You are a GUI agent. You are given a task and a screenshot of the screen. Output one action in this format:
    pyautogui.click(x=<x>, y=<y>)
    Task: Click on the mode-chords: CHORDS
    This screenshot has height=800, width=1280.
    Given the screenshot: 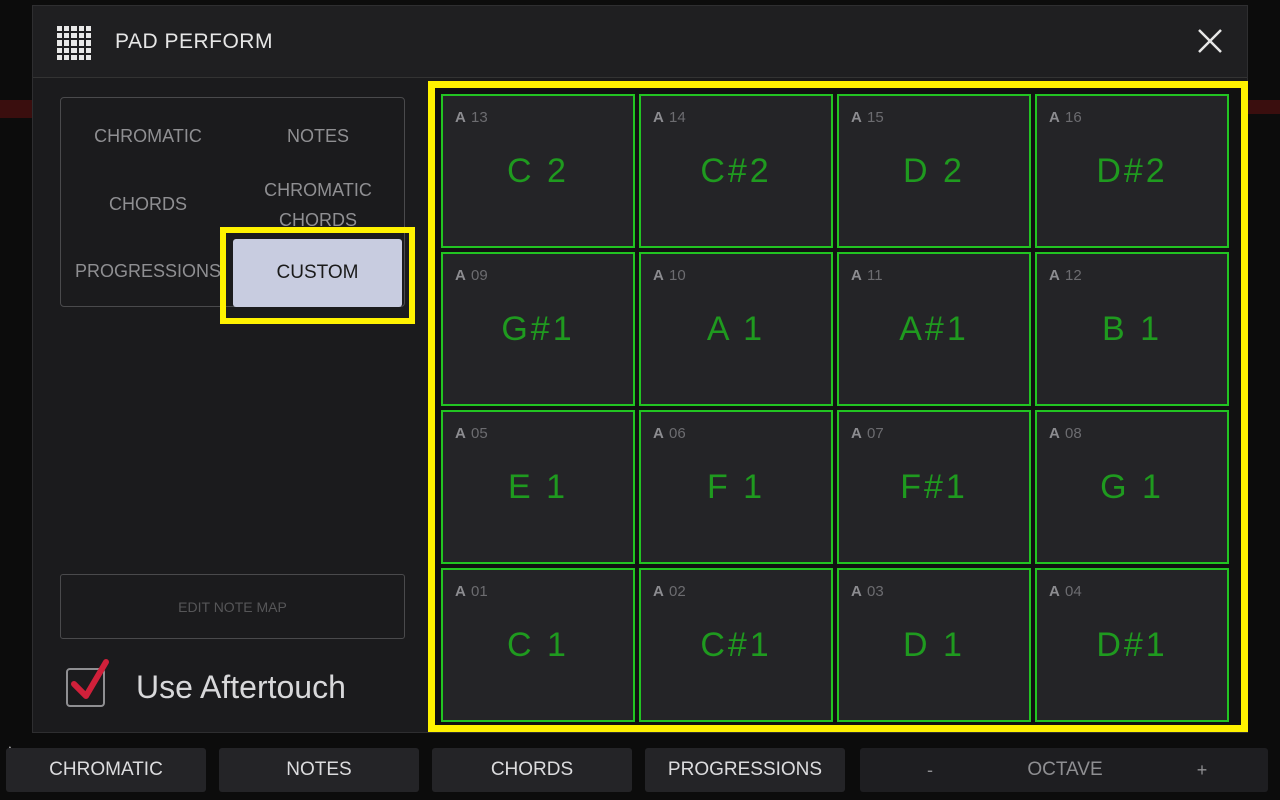 What is the action you would take?
    pyautogui.click(x=148, y=204)
    